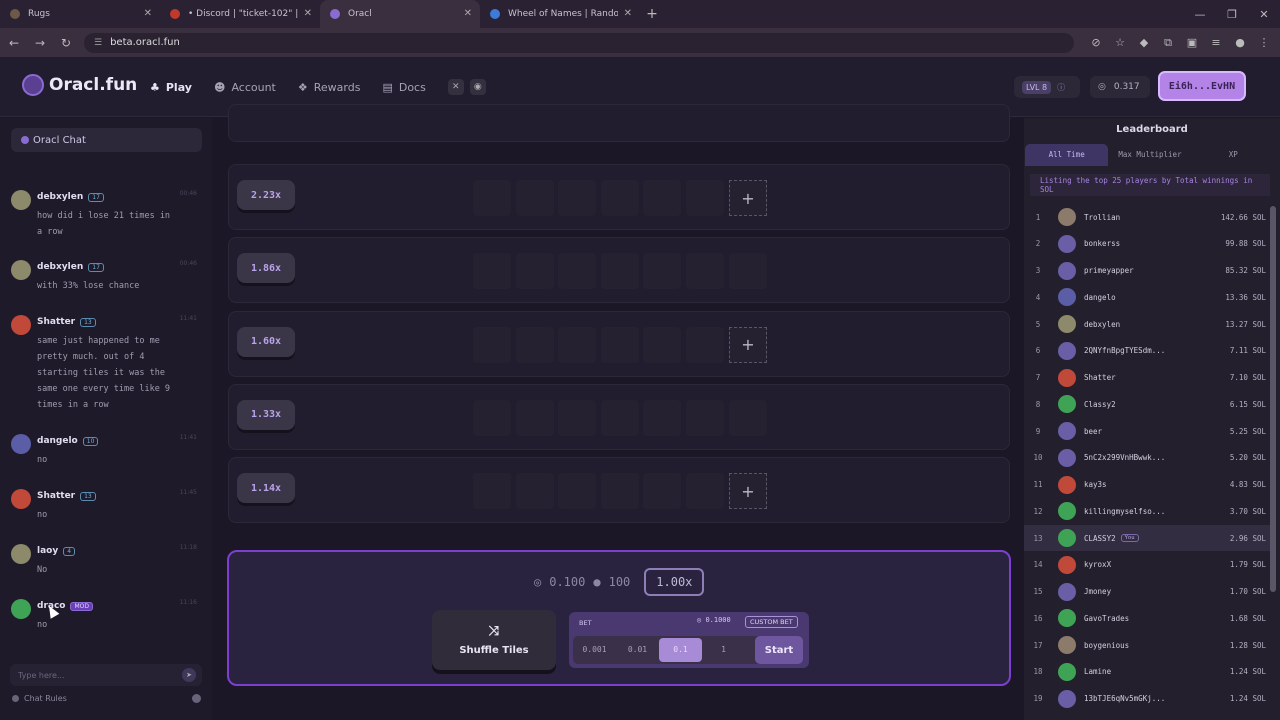 The image size is (1280, 720). I want to click on leaderboard-row: 13 CLASSY2 You 2.96 SOL, so click(1147, 538).